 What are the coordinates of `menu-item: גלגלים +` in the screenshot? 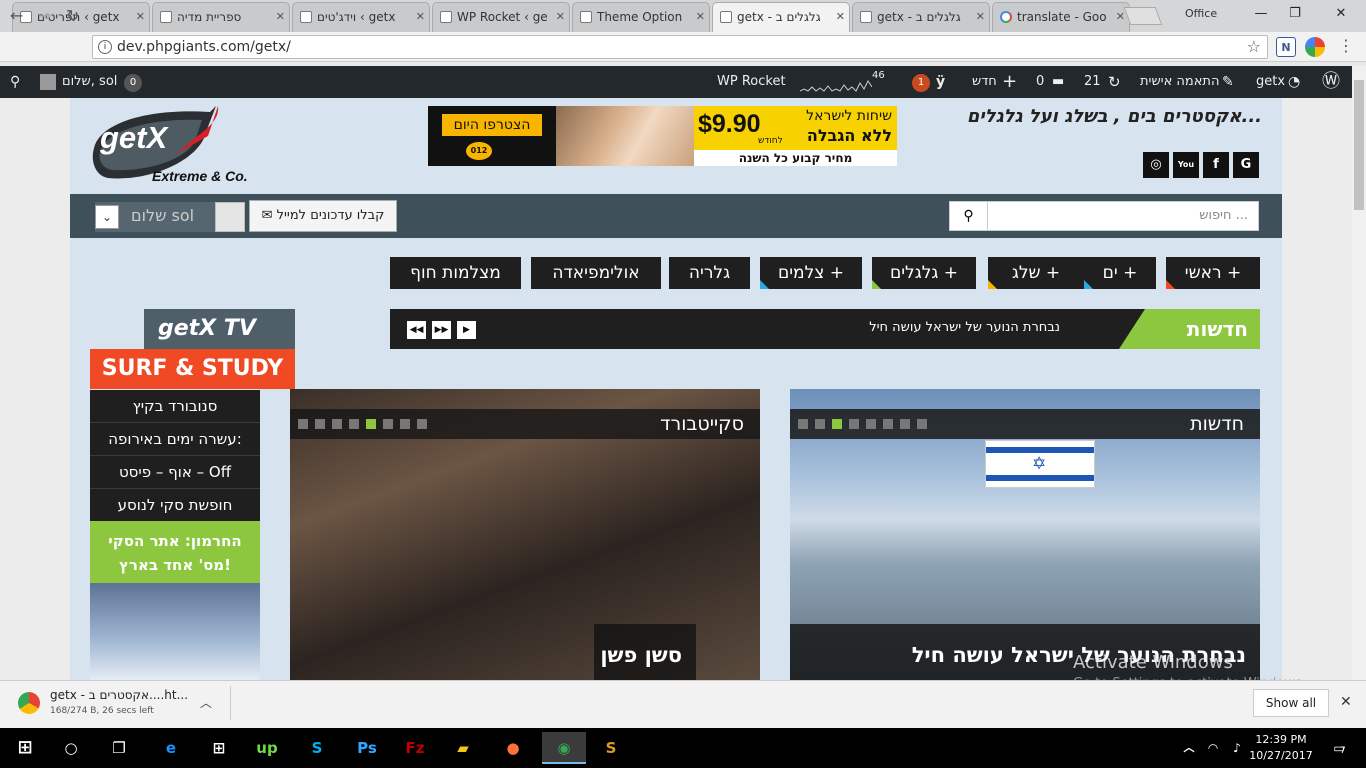 It's located at (924, 273).